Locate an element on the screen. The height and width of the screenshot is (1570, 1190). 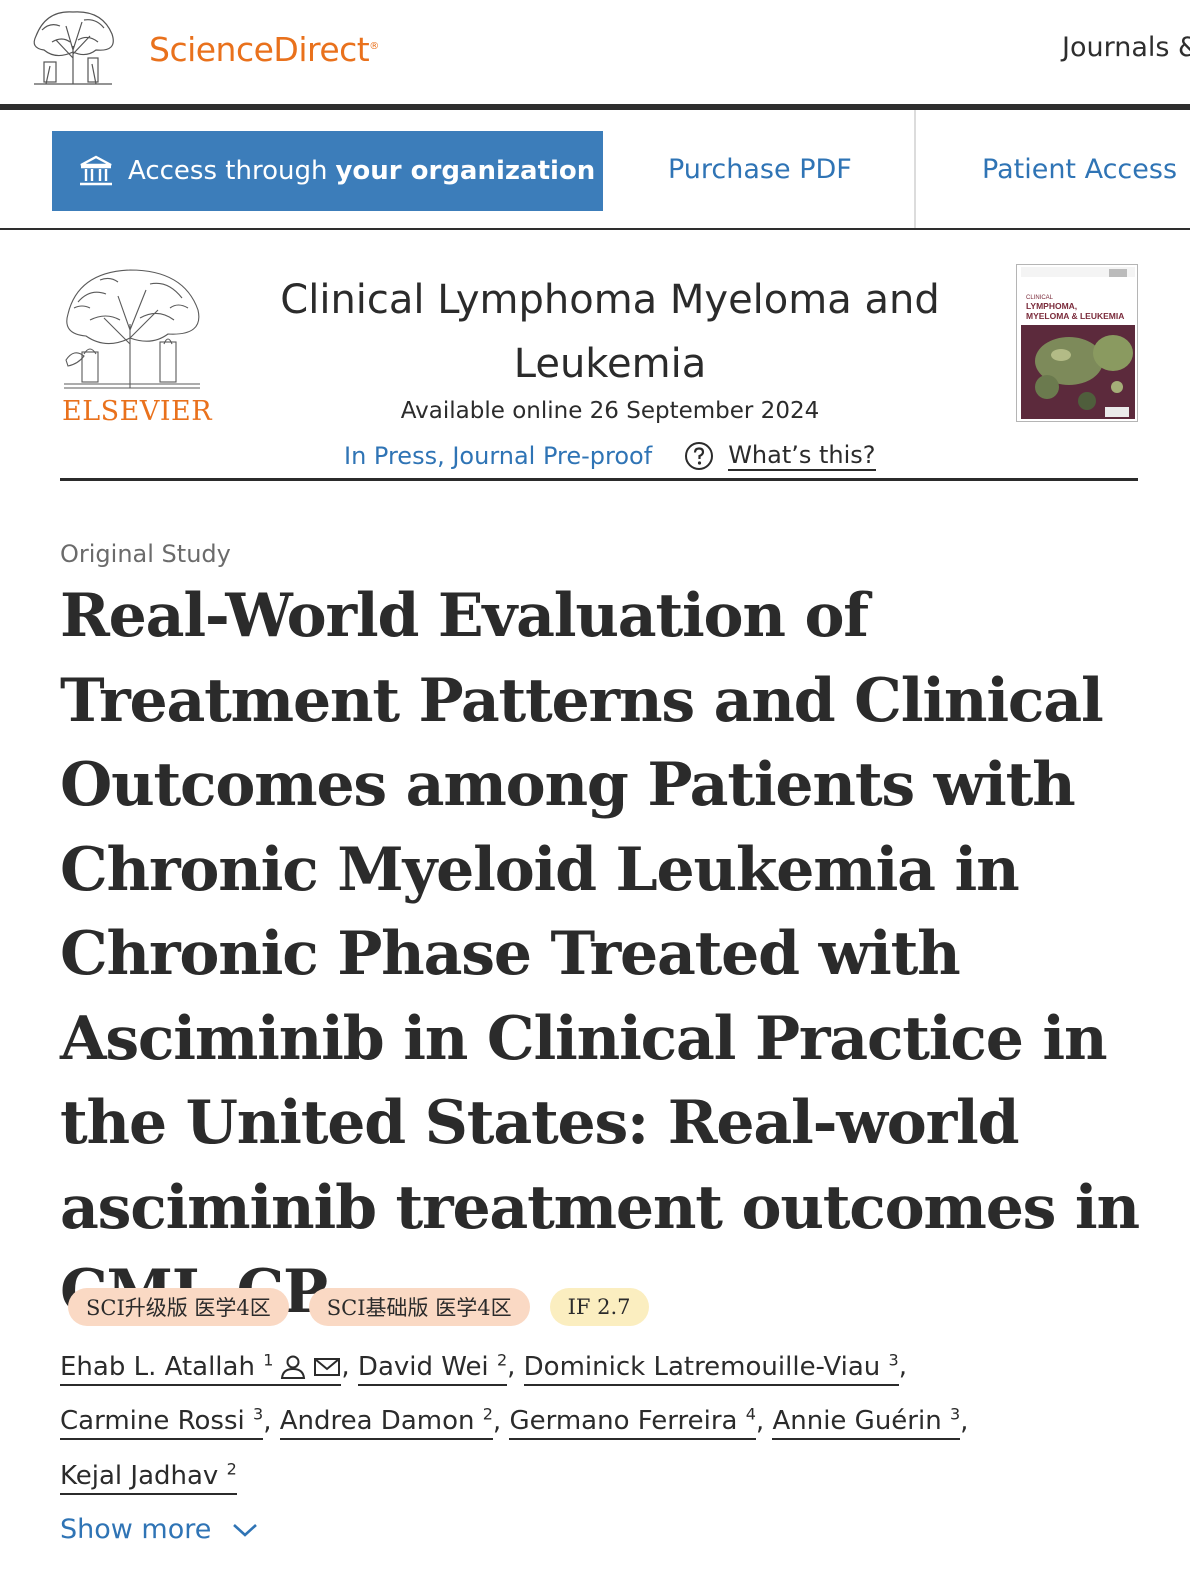
author-name: Dominick Latremouille-Viau is located at coordinates (702, 1366).